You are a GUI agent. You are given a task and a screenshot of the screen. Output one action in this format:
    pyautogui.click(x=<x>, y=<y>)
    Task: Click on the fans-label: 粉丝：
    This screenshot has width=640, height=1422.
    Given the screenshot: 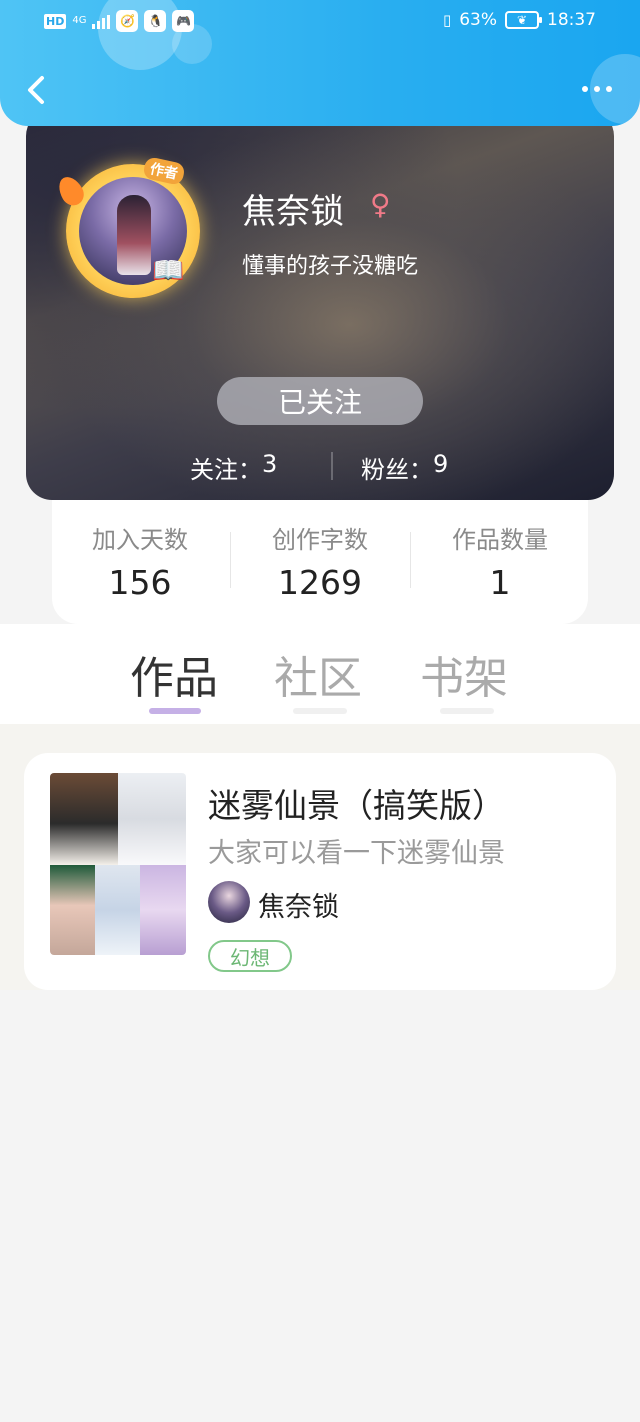 What is the action you would take?
    pyautogui.click(x=397, y=470)
    